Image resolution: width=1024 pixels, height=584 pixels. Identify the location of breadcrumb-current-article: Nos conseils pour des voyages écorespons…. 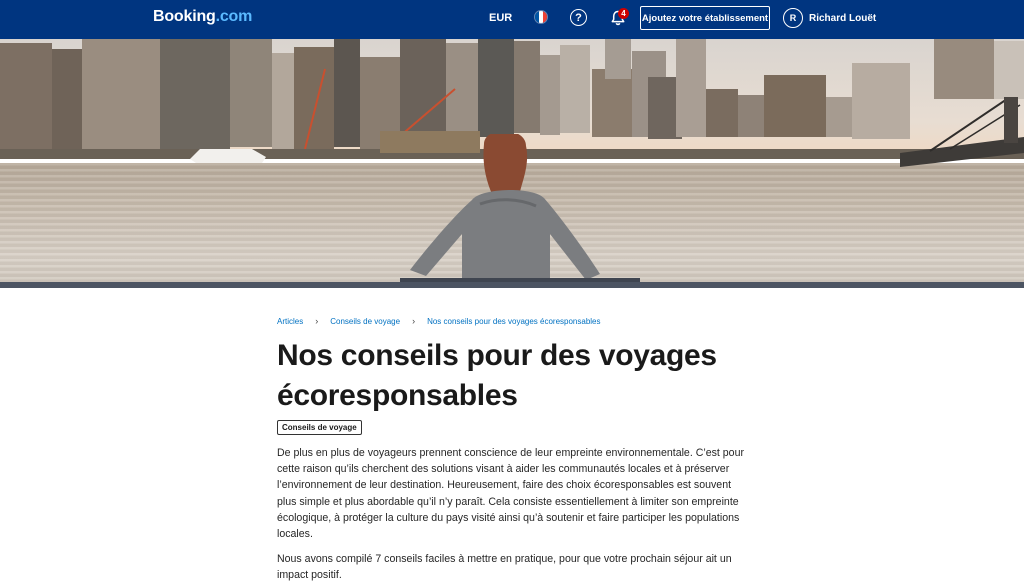
(513, 321).